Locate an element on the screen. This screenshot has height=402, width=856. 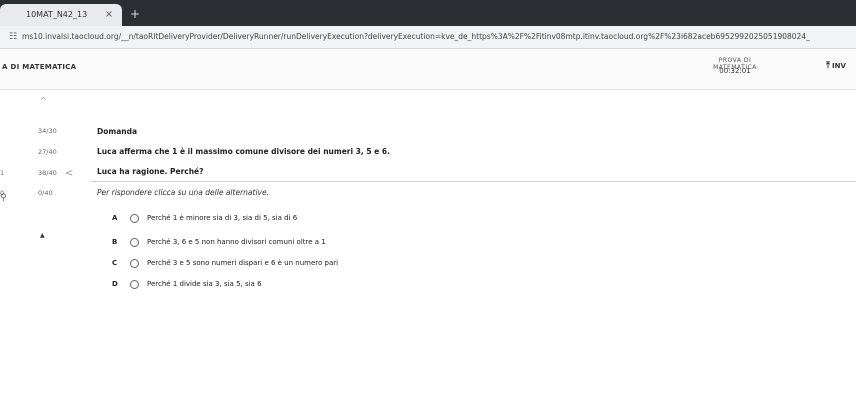
option-letter: C is located at coordinates (115, 263).